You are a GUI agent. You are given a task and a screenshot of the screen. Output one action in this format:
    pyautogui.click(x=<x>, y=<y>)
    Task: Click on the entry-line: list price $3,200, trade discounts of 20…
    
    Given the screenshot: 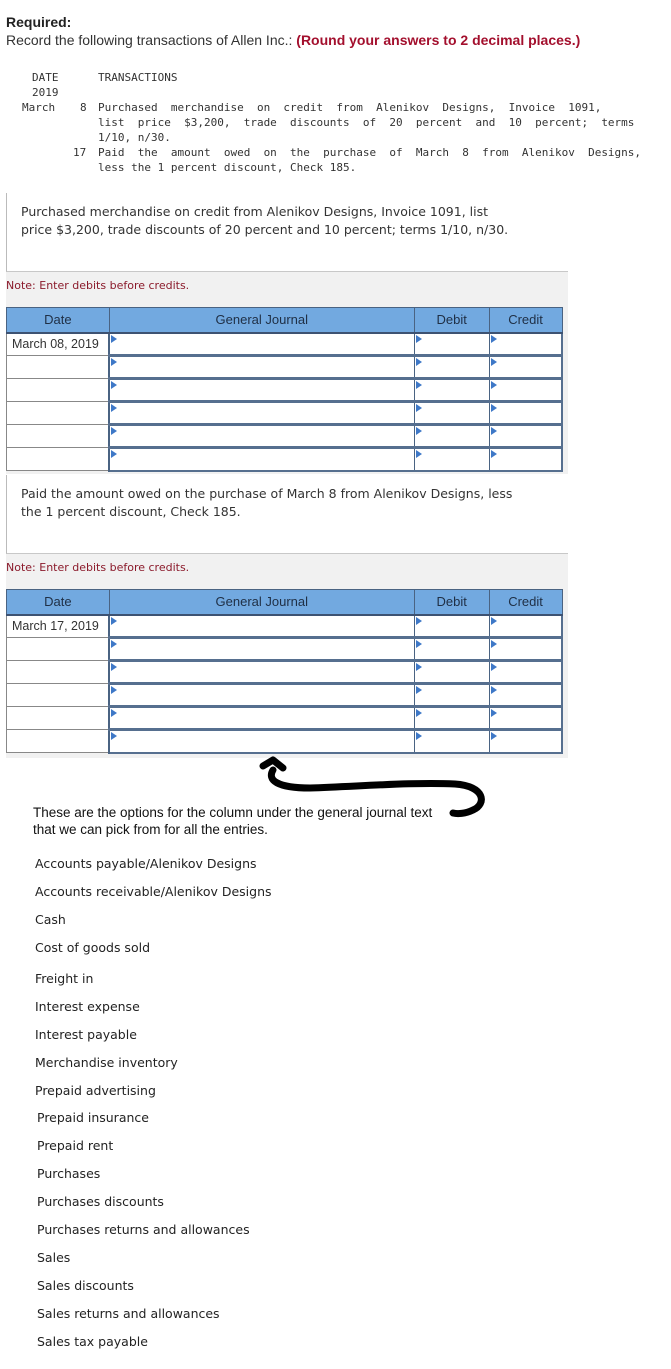 What is the action you would take?
    pyautogui.click(x=366, y=122)
    